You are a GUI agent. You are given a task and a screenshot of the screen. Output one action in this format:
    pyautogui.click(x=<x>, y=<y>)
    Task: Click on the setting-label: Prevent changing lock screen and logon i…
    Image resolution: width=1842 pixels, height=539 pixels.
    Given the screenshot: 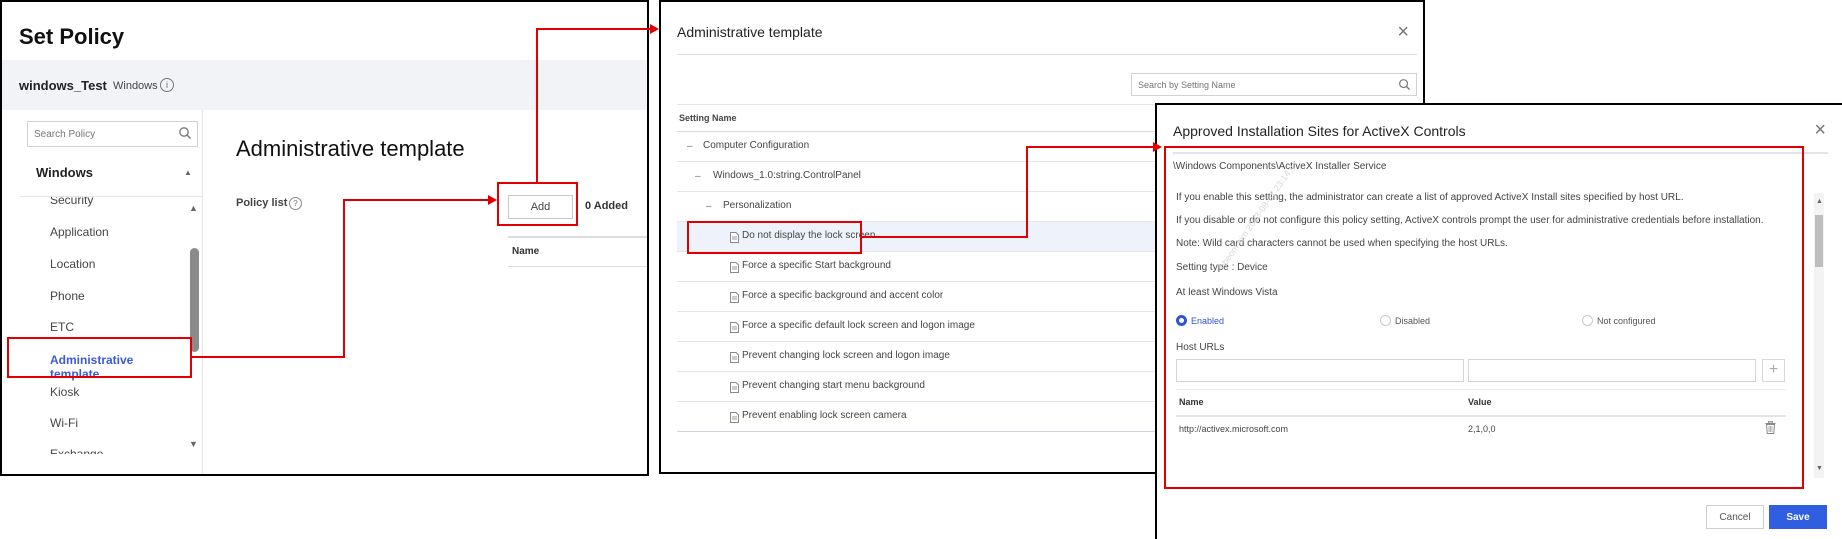 What is the action you would take?
    pyautogui.click(x=846, y=355)
    